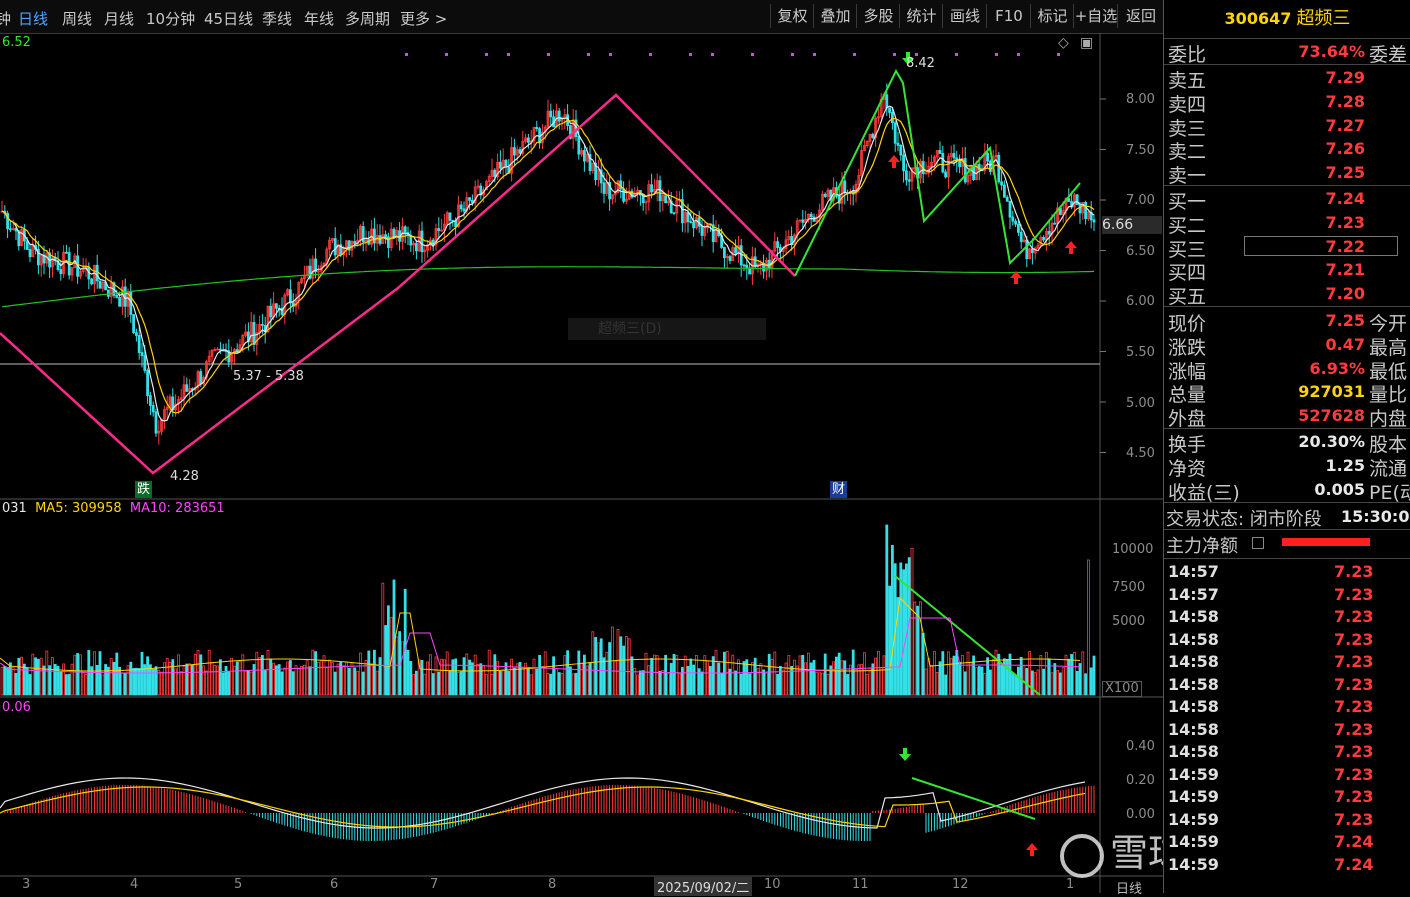 The height and width of the screenshot is (897, 1410). I want to click on toolbar-button-3: 统计, so click(921, 16).